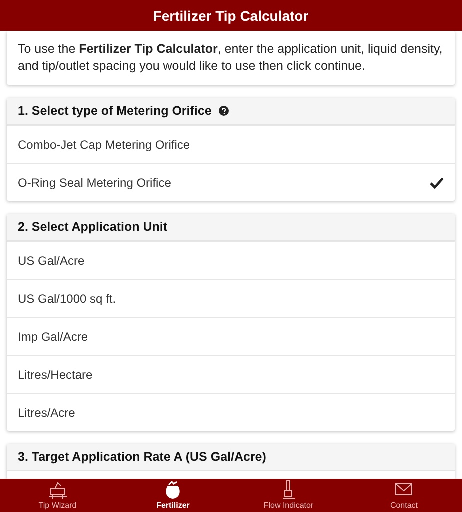 This screenshot has width=462, height=512. I want to click on option-label: Combo-Jet Cap Metering Orifice, so click(104, 145).